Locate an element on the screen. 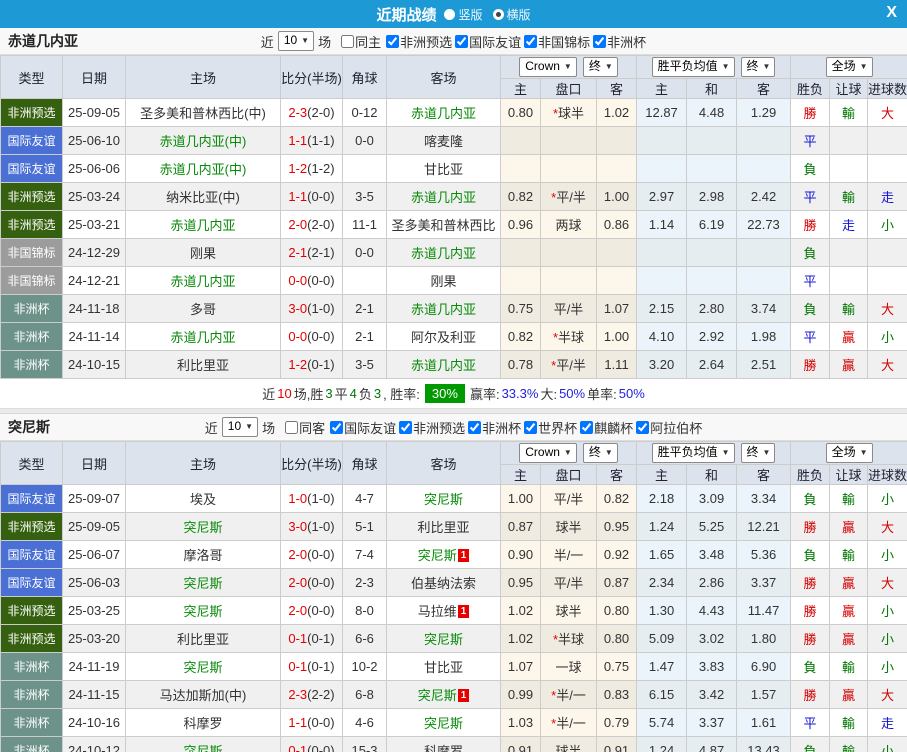 This screenshot has width=907, height=752. away-team-cell: 圣多美和普林西比 is located at coordinates (443, 224).